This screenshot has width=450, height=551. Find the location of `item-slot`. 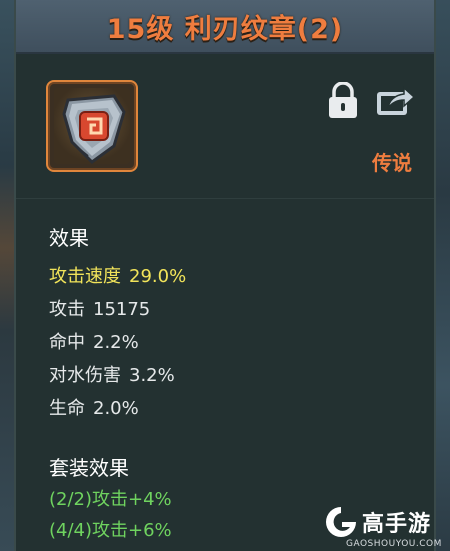

item-slot is located at coordinates (92, 126).